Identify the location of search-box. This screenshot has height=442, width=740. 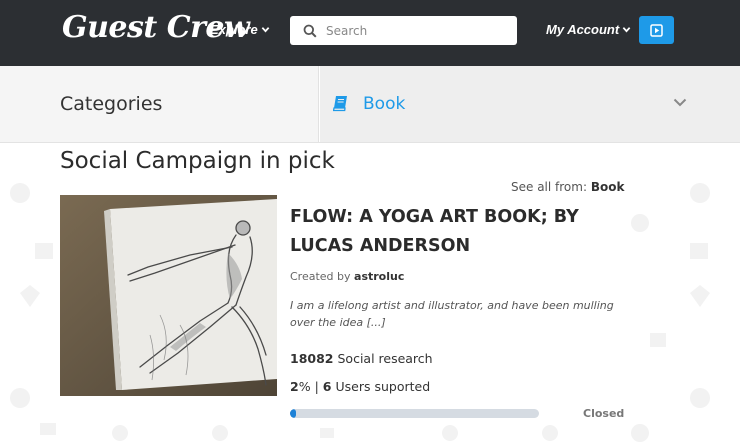
(403, 30).